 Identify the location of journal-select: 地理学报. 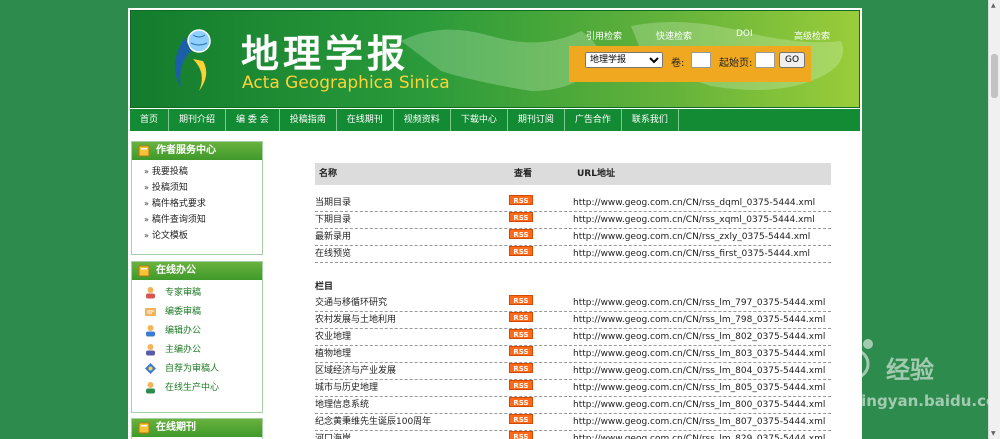
(624, 60).